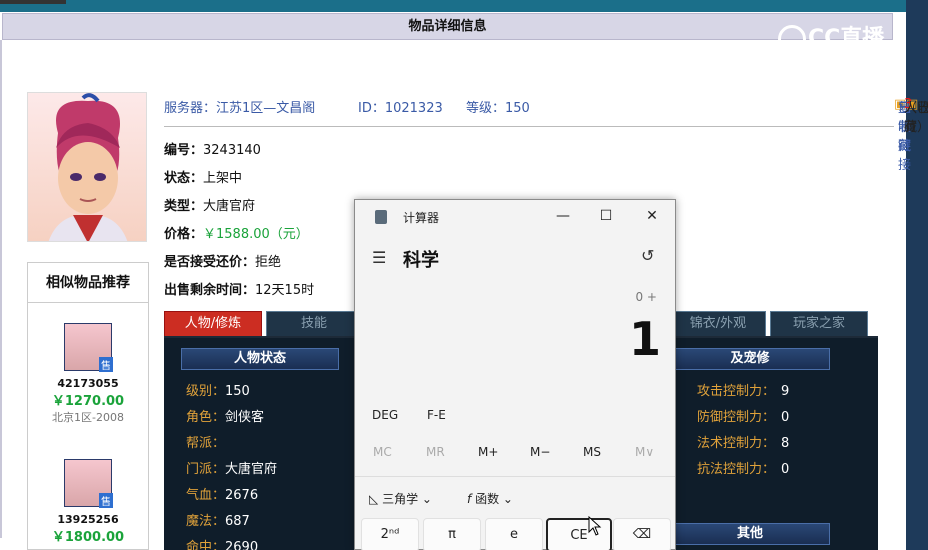 The height and width of the screenshot is (550, 928). What do you see at coordinates (88, 519) in the screenshot?
I see `similar-item-id: 13925256` at bounding box center [88, 519].